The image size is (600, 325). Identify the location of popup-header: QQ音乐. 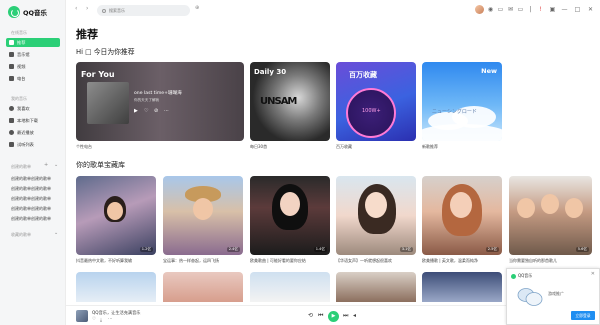
(521, 276).